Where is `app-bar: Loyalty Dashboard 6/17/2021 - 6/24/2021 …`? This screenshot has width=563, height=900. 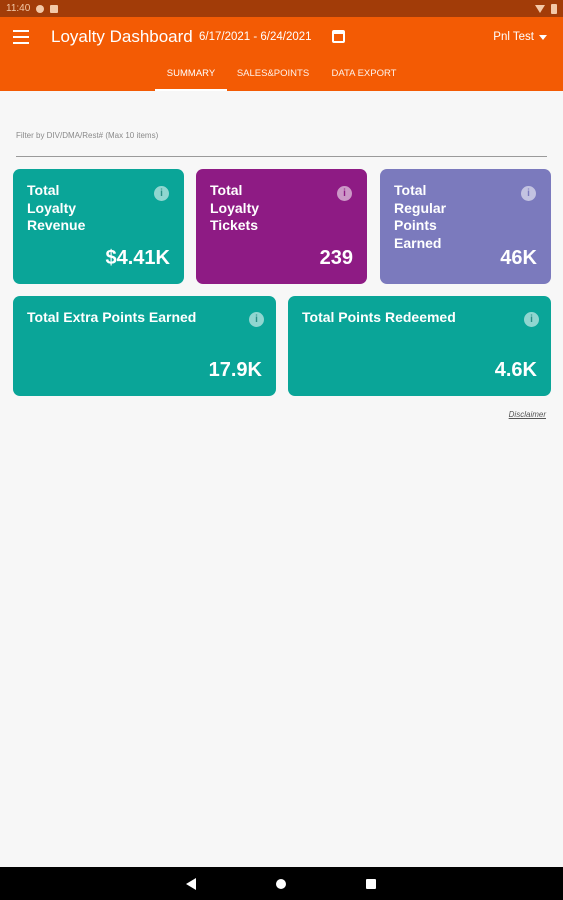 app-bar: Loyalty Dashboard 6/17/2021 - 6/24/2021 … is located at coordinates (281, 54).